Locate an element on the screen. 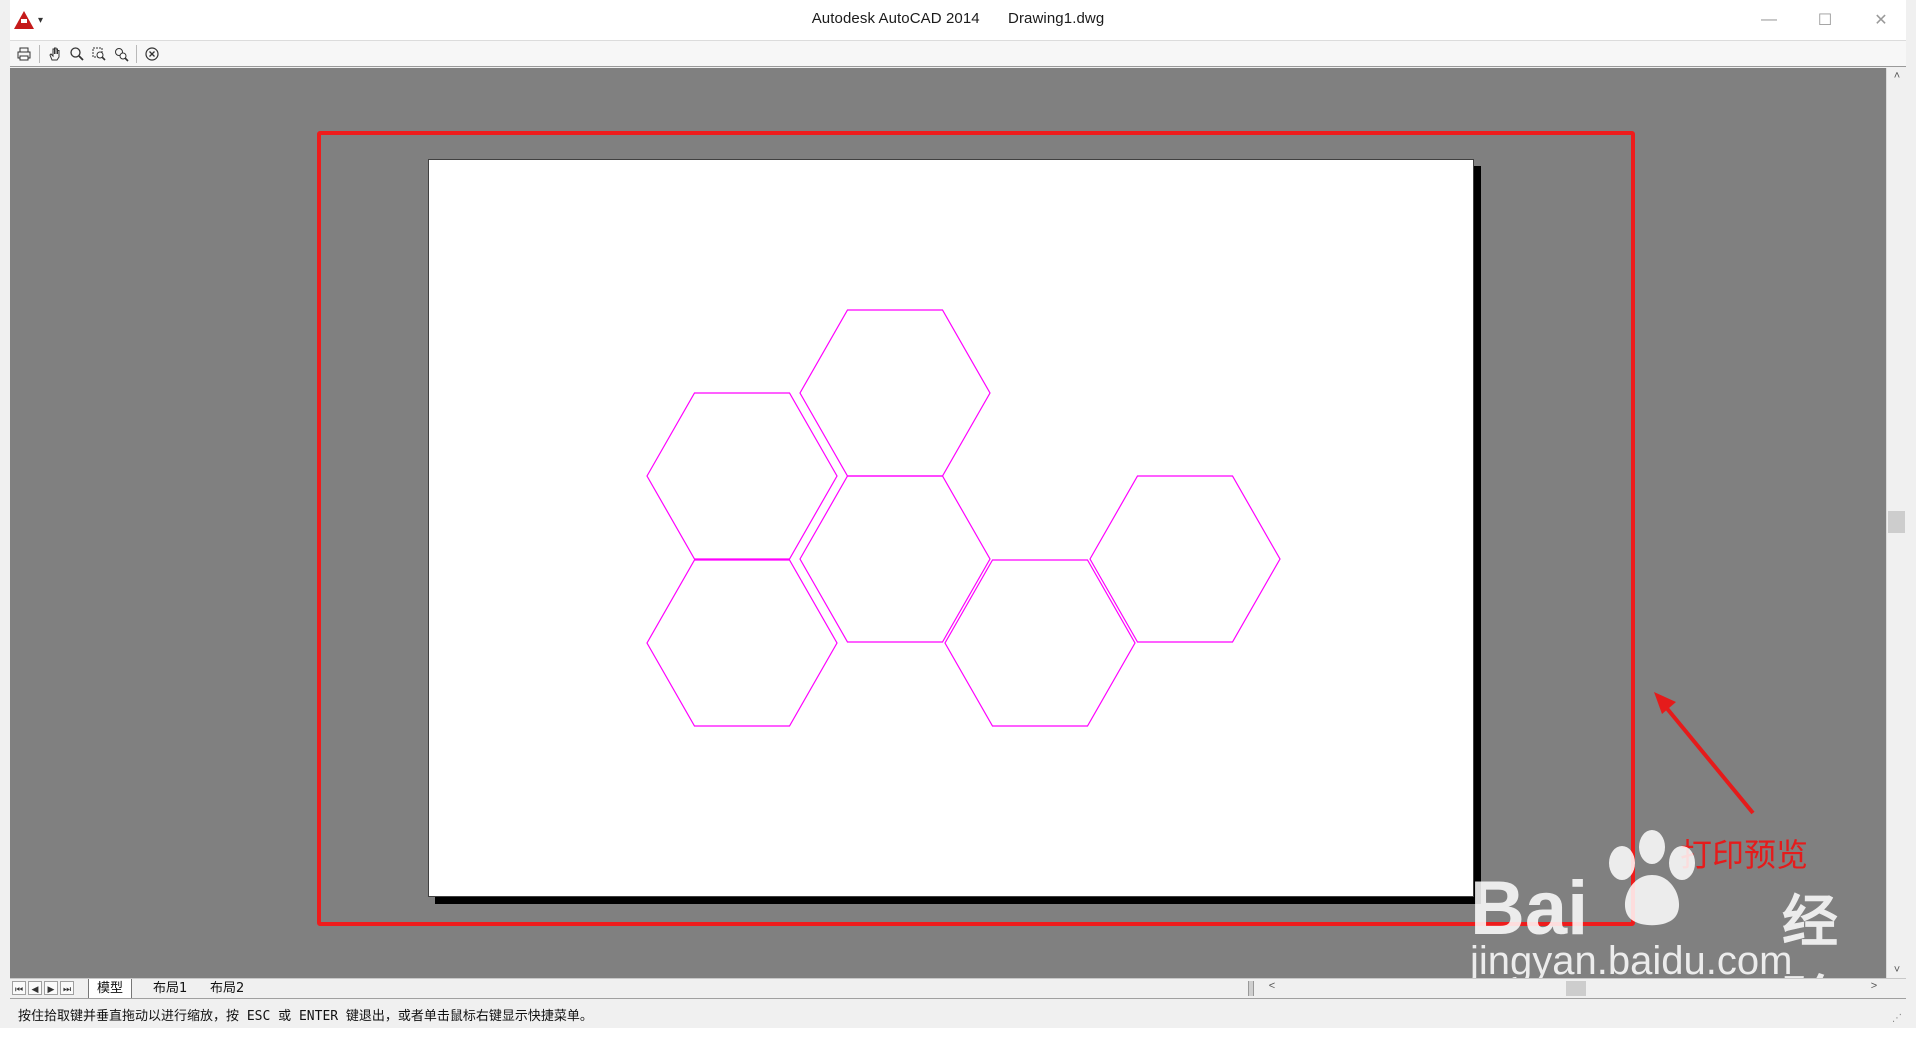  window-title: Autodesk AutoCAD 2014 Drawing1.dwg is located at coordinates (958, 18).